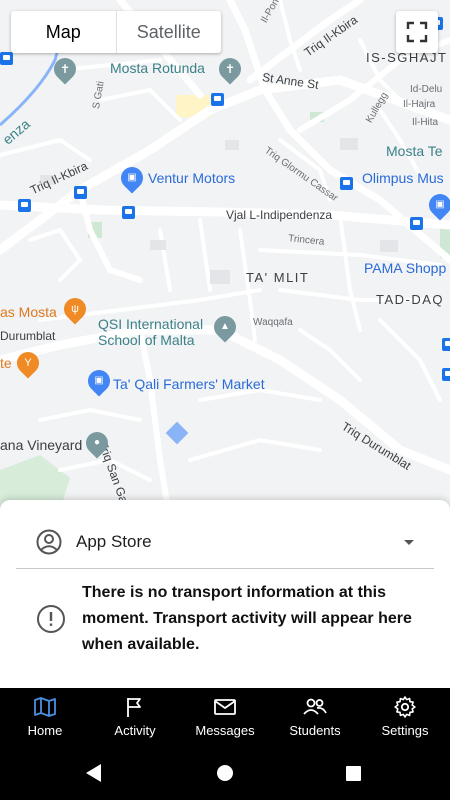 The height and width of the screenshot is (800, 450). I want to click on map-label-vjal: Vjal L-Indipendenza, so click(279, 215).